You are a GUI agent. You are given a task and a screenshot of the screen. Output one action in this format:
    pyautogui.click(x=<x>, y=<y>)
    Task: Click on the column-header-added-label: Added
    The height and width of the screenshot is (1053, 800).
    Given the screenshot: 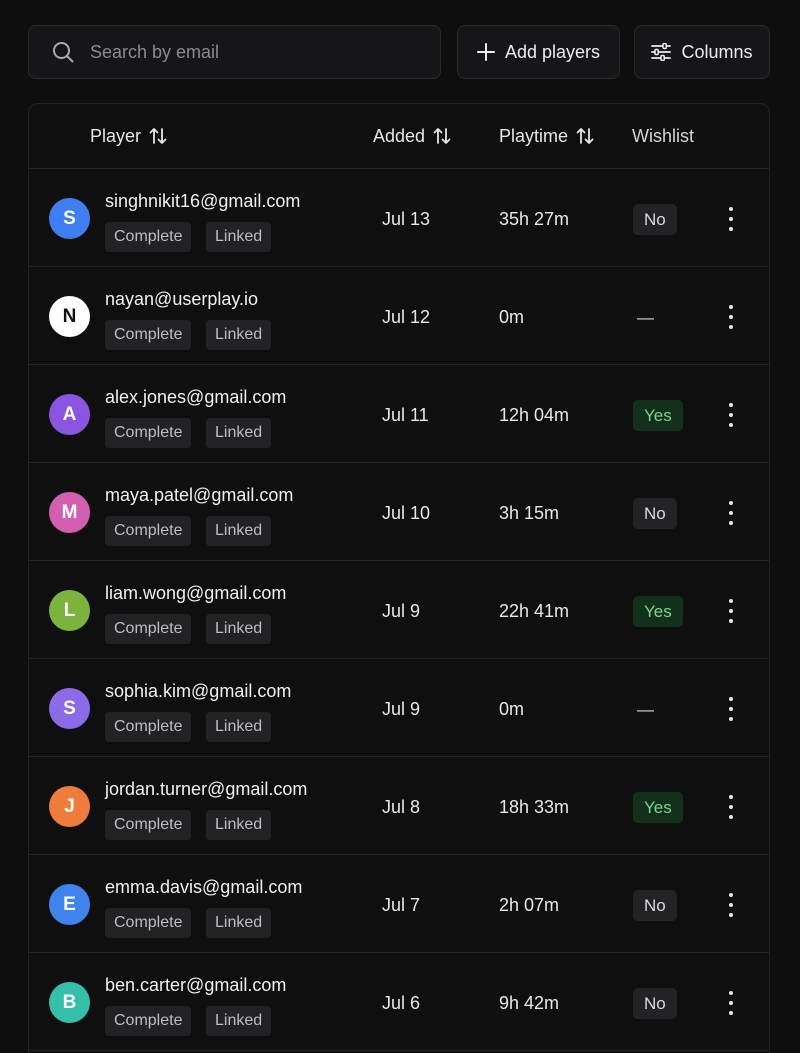 What is the action you would take?
    pyautogui.click(x=399, y=135)
    